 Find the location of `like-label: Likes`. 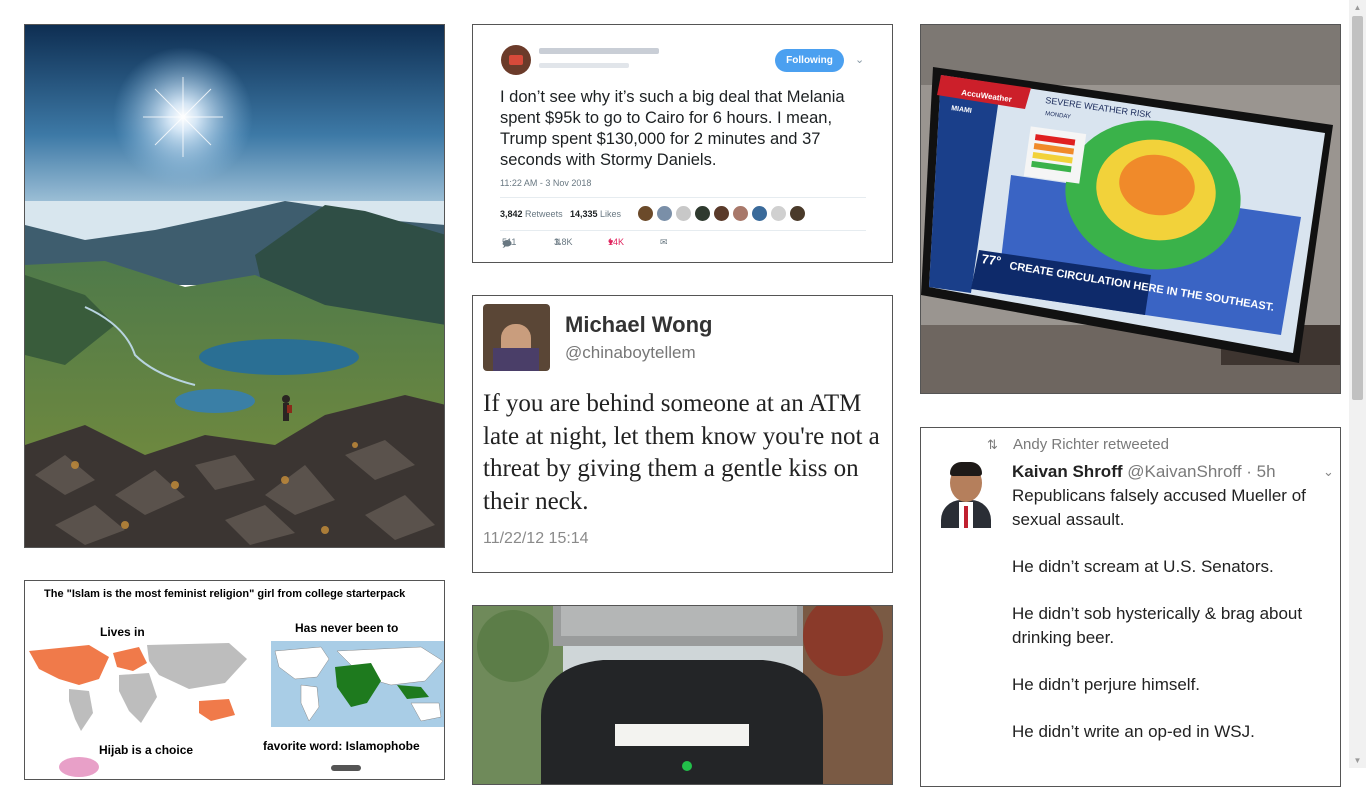

like-label: Likes is located at coordinates (611, 214).